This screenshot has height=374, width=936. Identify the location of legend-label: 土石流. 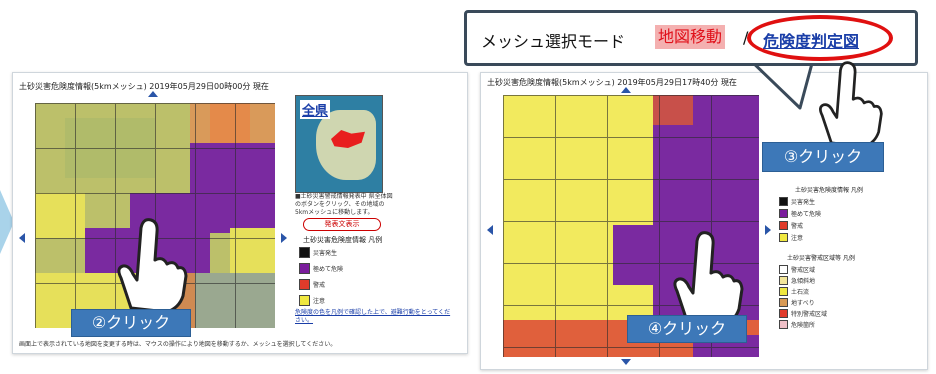
(800, 292).